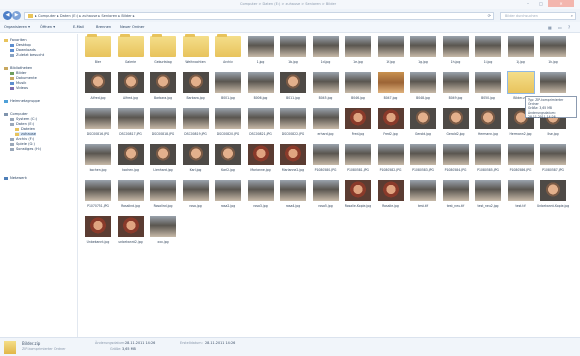 This screenshot has height=356, width=580. What do you see at coordinates (162, 127) in the screenshot?
I see `file-item: DSC00818.JPG` at bounding box center [162, 127].